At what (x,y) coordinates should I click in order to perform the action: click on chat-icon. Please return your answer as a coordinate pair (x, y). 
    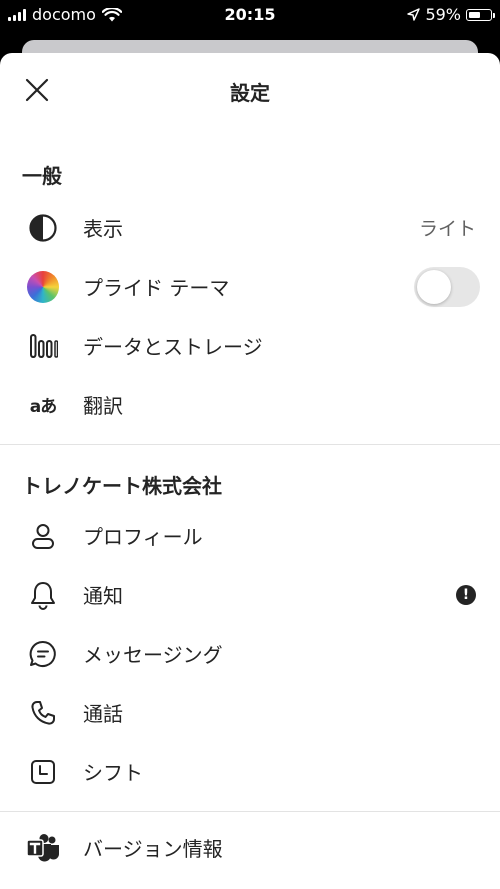
    Looking at the image, I should click on (43, 654).